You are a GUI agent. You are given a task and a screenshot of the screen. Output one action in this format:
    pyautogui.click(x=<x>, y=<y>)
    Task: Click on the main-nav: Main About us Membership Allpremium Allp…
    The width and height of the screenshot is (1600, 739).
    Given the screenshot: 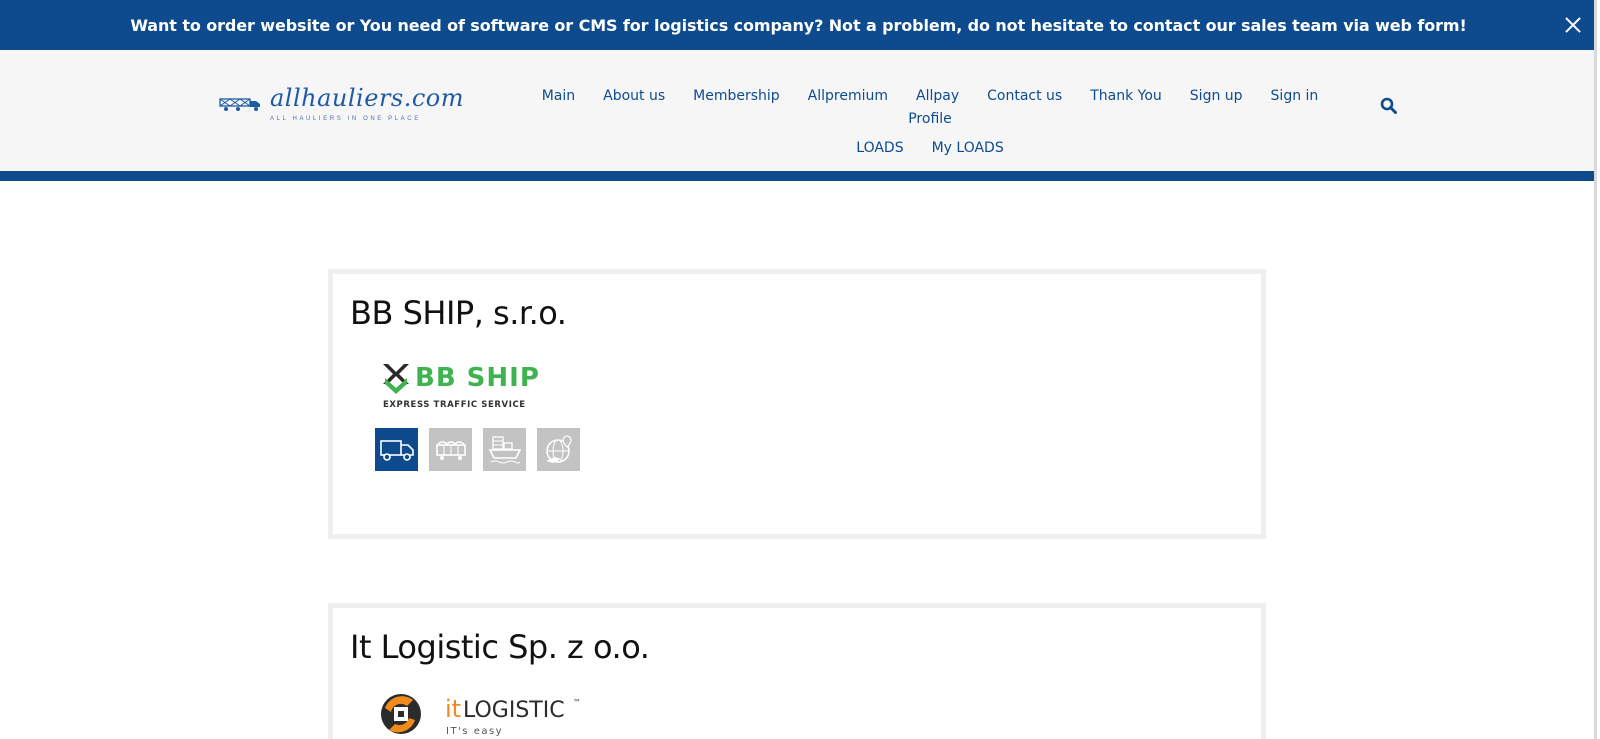 What is the action you would take?
    pyautogui.click(x=930, y=122)
    